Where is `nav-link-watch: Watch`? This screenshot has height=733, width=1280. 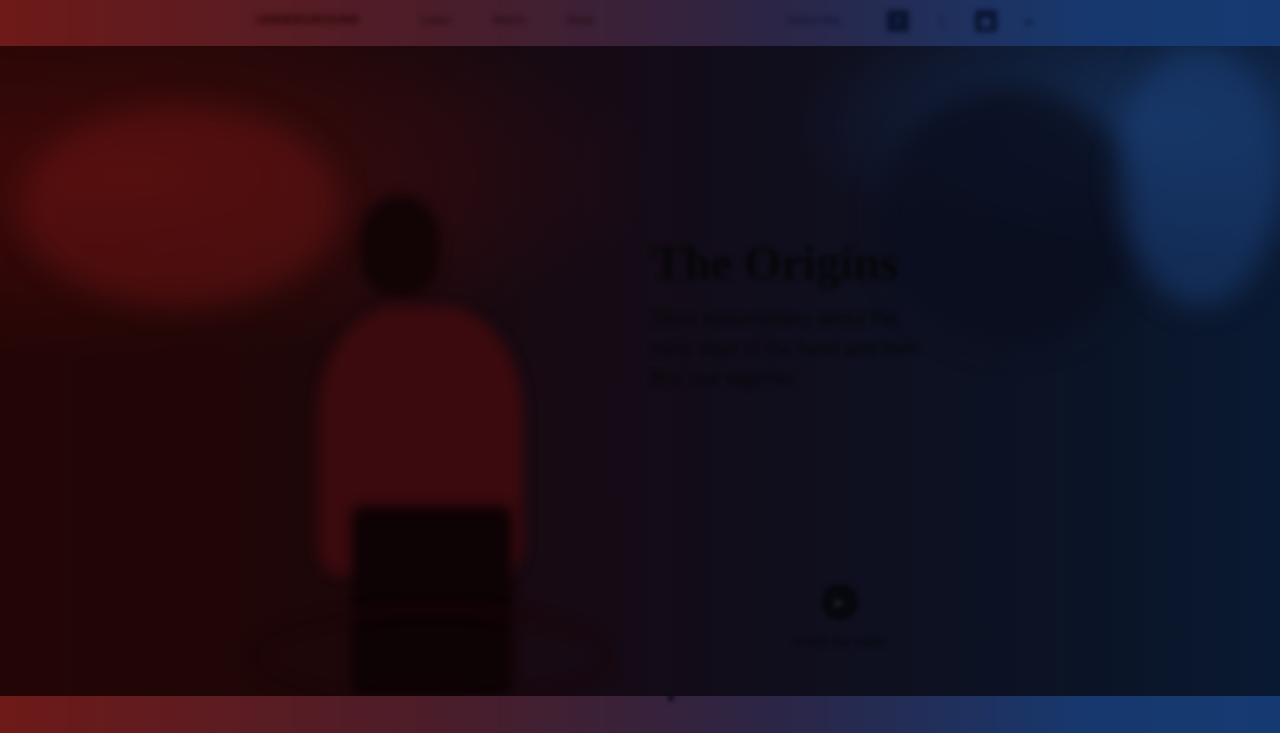
nav-link-watch: Watch is located at coordinates (509, 20).